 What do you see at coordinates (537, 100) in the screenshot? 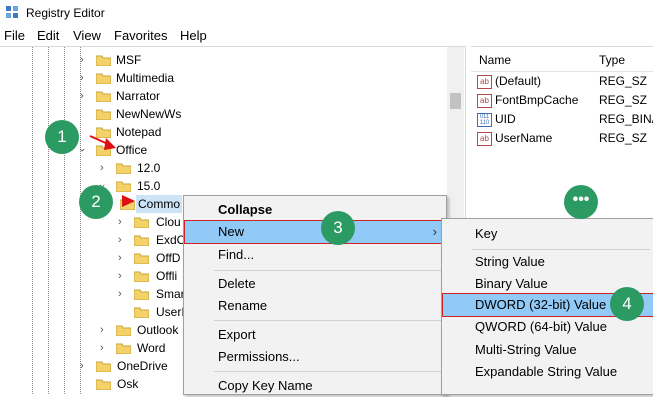
I see `value-name: FontBmpCache` at bounding box center [537, 100].